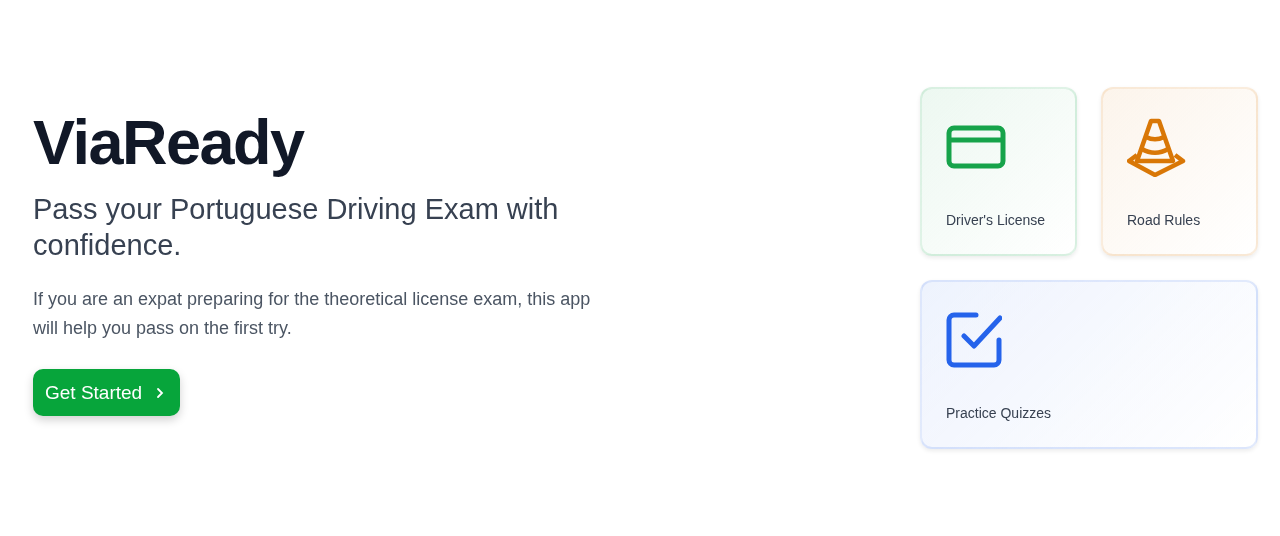  I want to click on card-label: Road Rules, so click(1164, 220).